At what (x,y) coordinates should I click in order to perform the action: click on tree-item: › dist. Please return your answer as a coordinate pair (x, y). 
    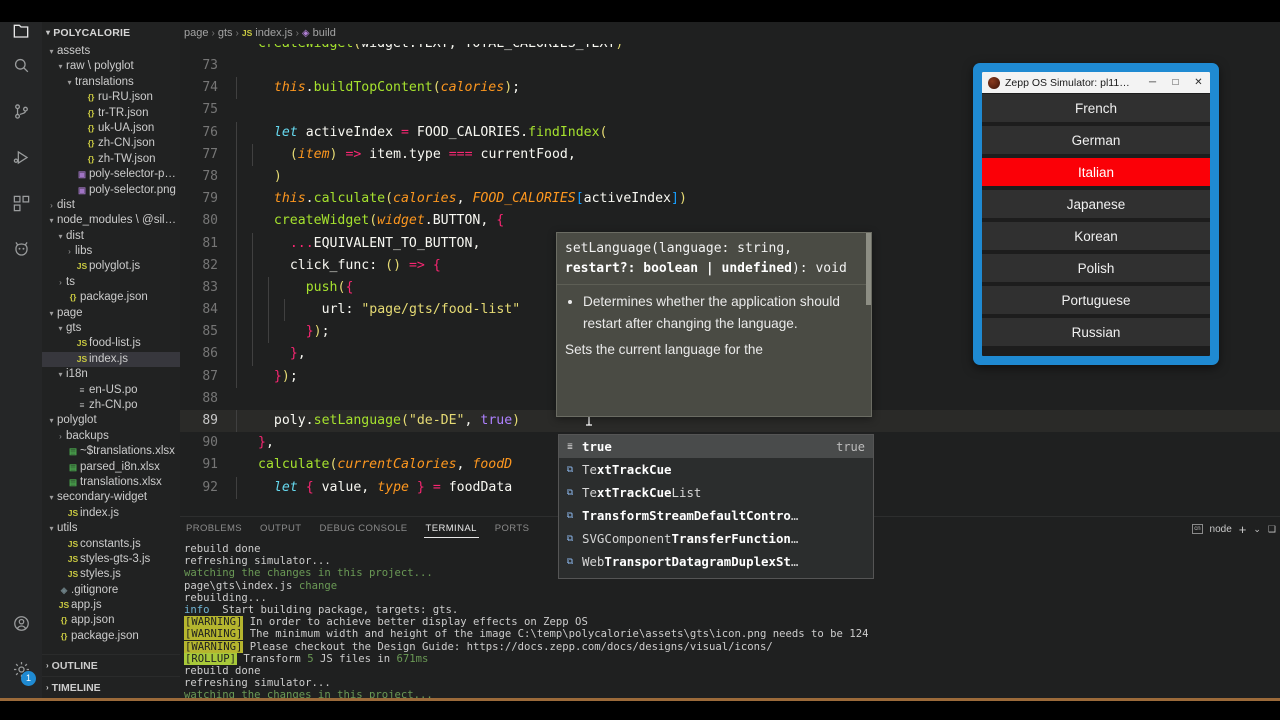
    Looking at the image, I should click on (111, 205).